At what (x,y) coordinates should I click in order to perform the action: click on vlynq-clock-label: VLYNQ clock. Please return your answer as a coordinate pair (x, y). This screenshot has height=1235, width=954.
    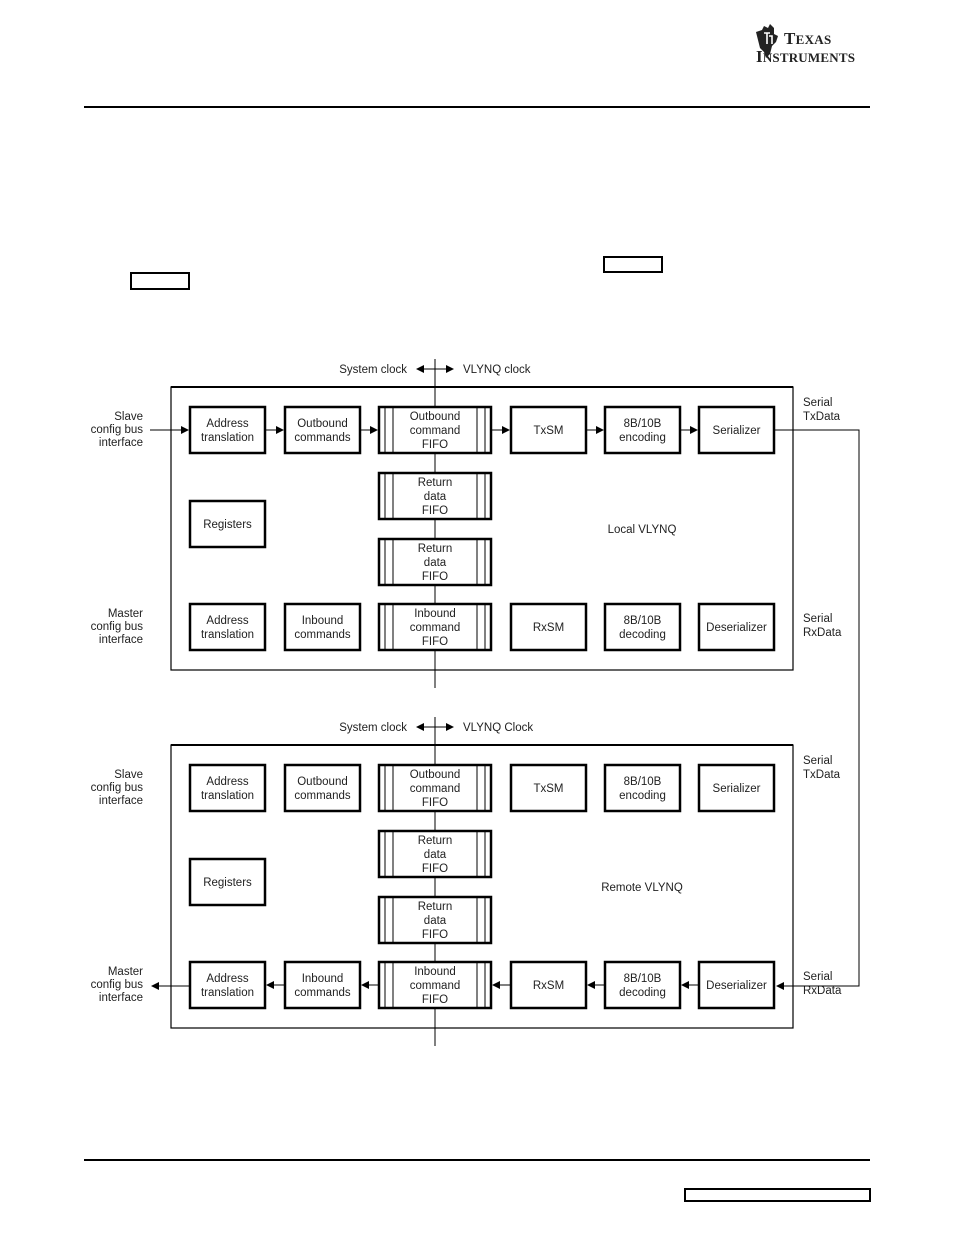
    Looking at the image, I should click on (497, 370).